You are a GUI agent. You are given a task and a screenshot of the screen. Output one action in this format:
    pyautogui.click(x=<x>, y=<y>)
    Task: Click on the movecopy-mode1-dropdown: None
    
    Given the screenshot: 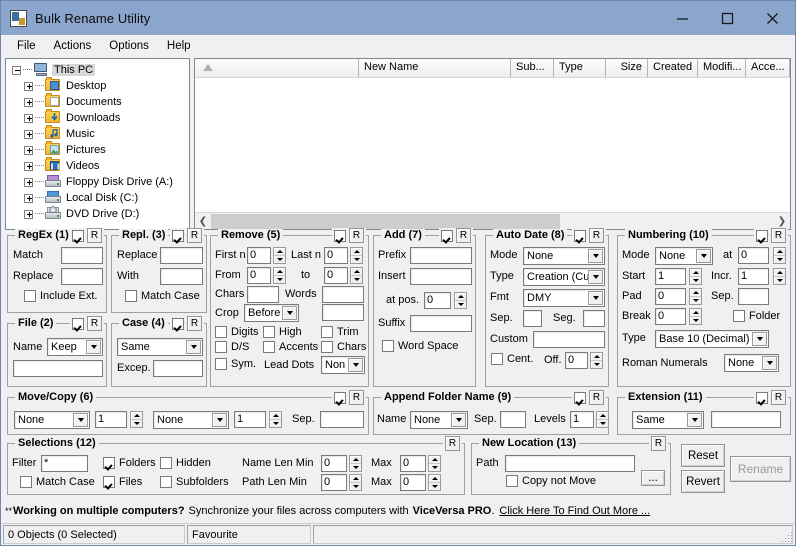 What is the action you would take?
    pyautogui.click(x=52, y=420)
    